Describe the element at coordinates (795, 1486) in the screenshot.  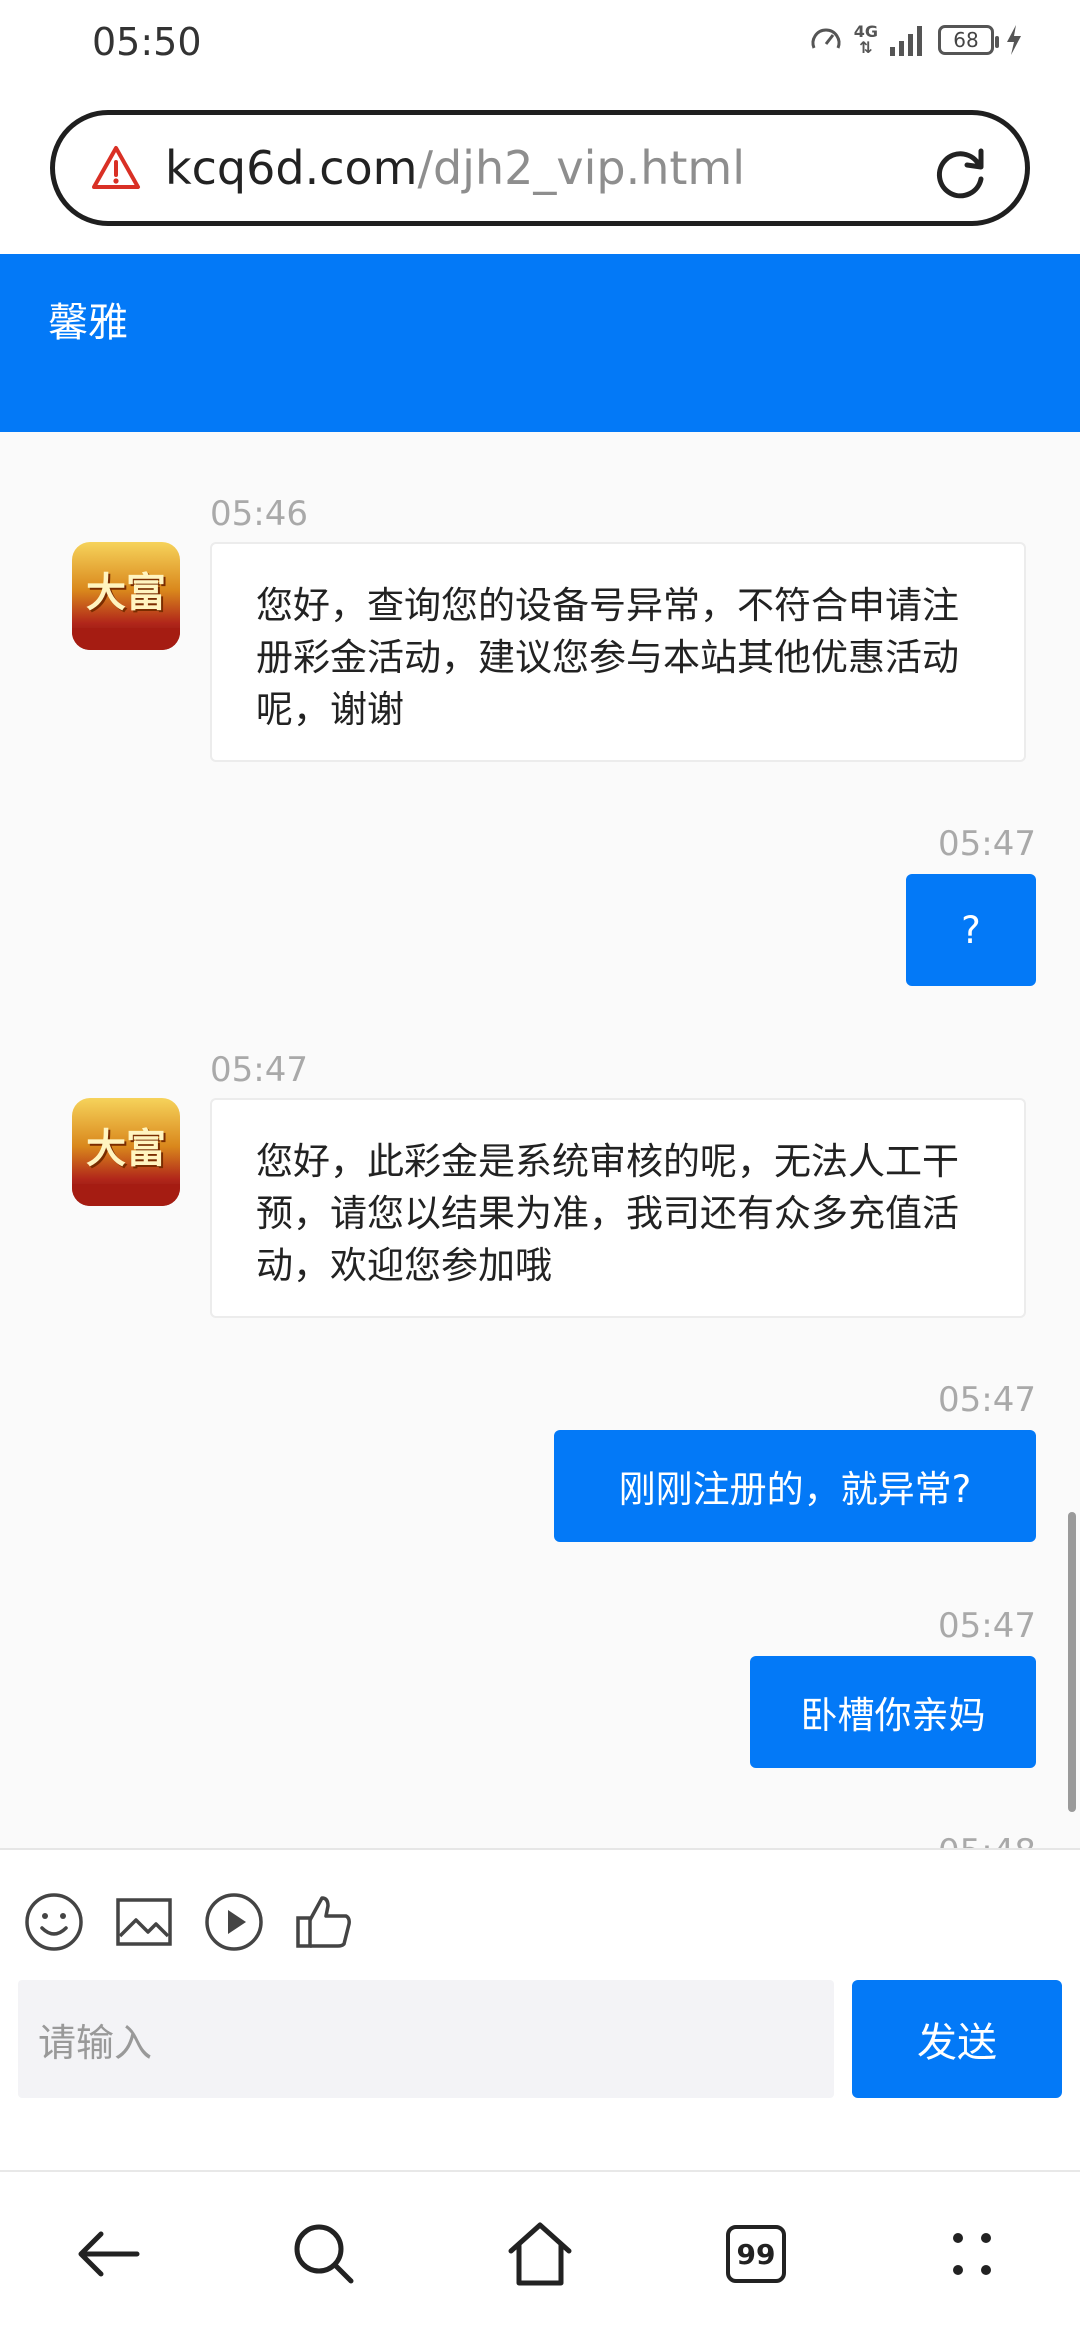
I see `message-bubble-user: 刚刚注册的，就异常?` at that location.